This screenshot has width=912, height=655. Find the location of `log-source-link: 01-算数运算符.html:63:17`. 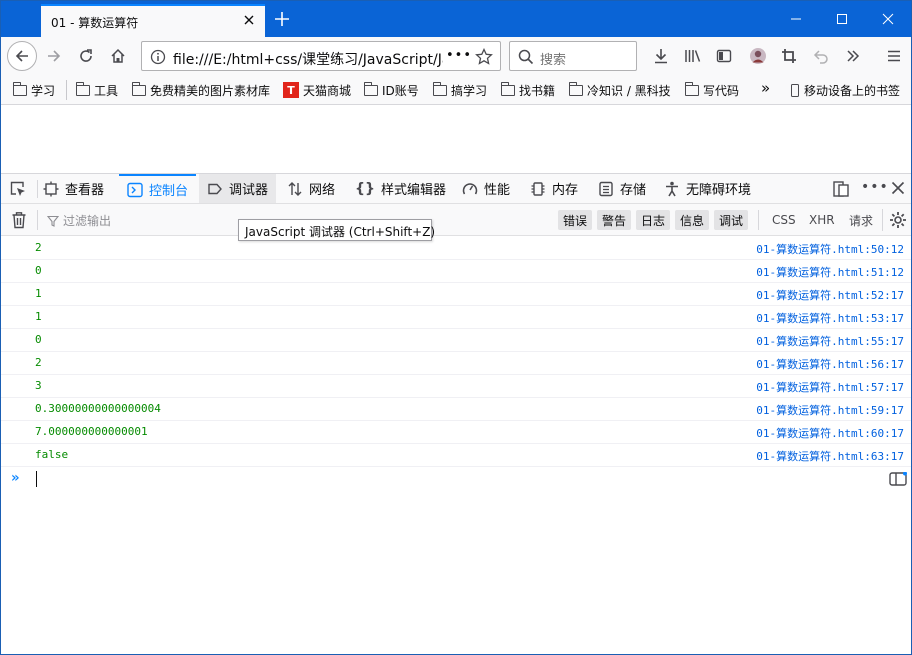

log-source-link: 01-算数运算符.html:63:17 is located at coordinates (830, 456).